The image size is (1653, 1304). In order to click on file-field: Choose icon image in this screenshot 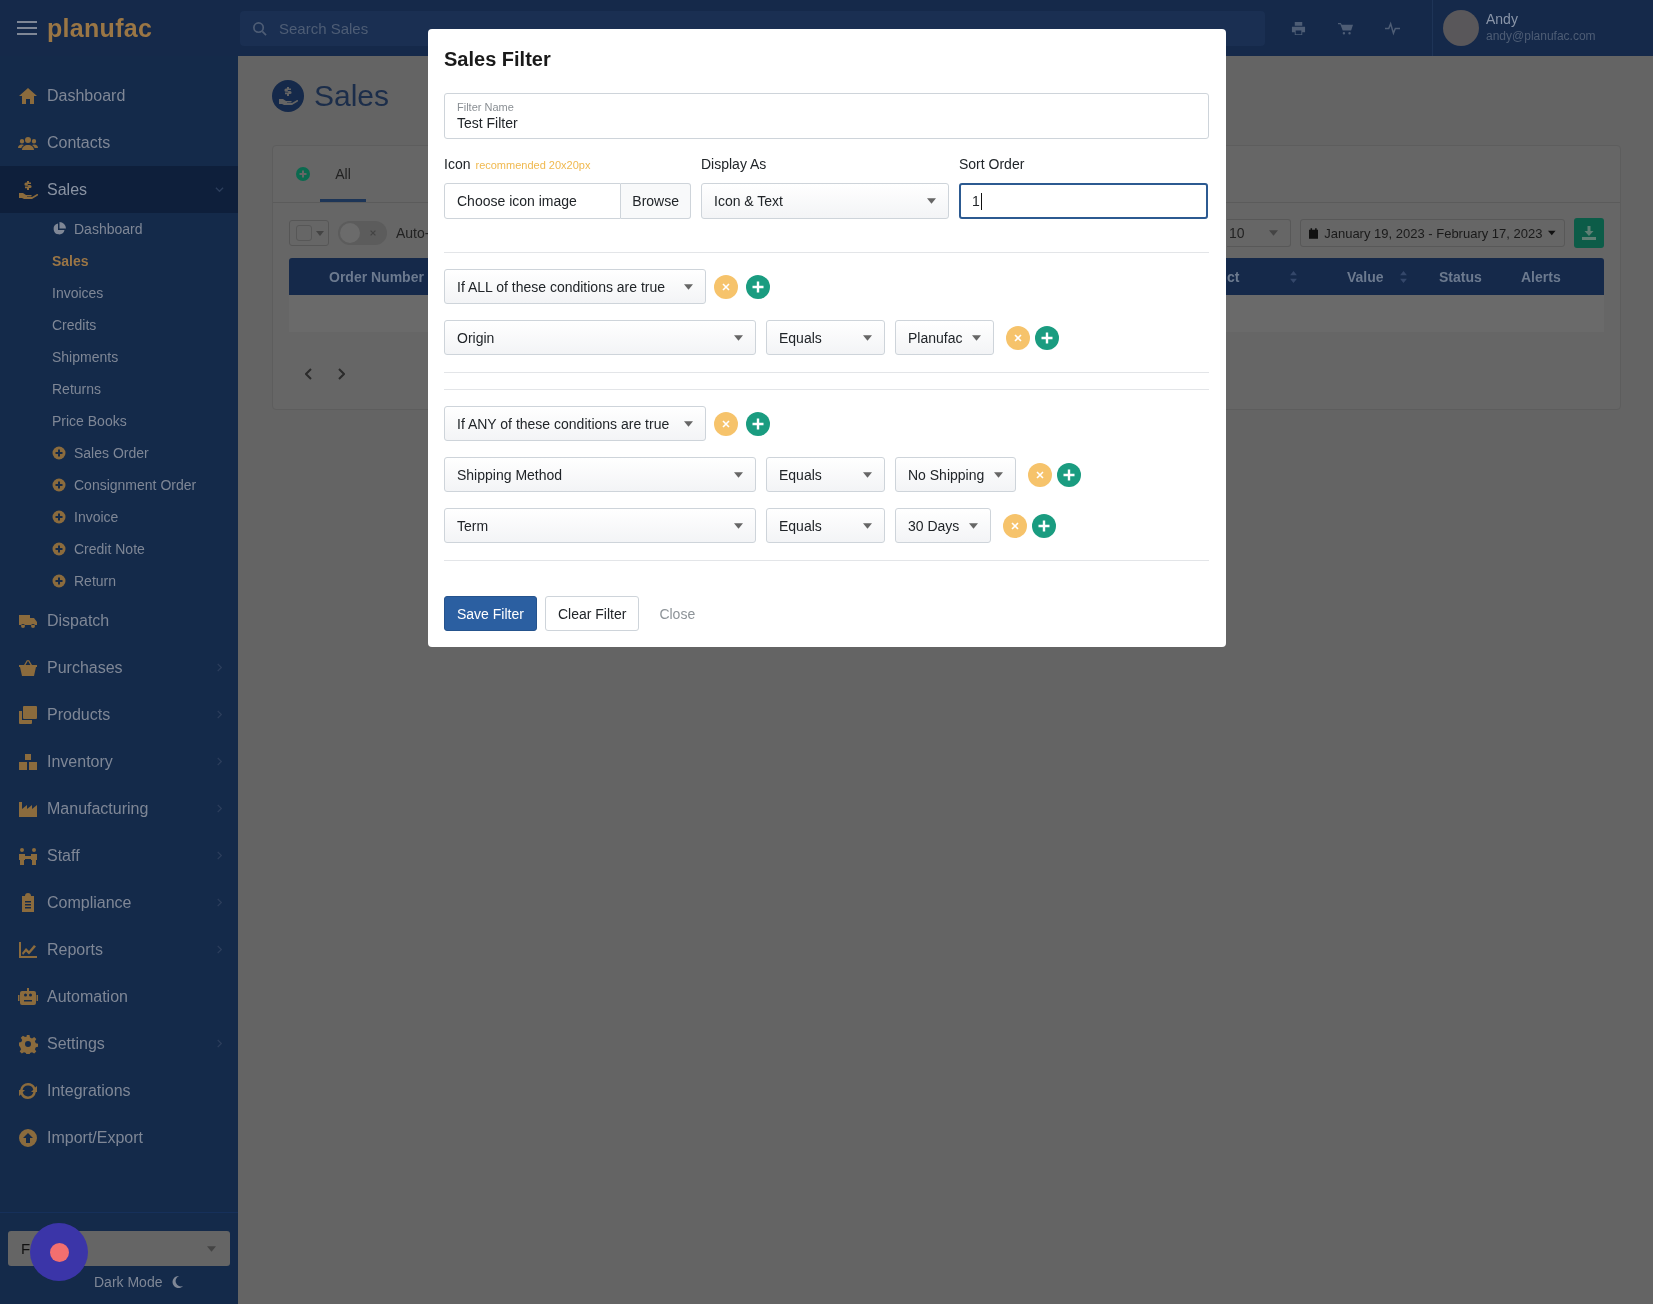, I will do `click(533, 201)`.